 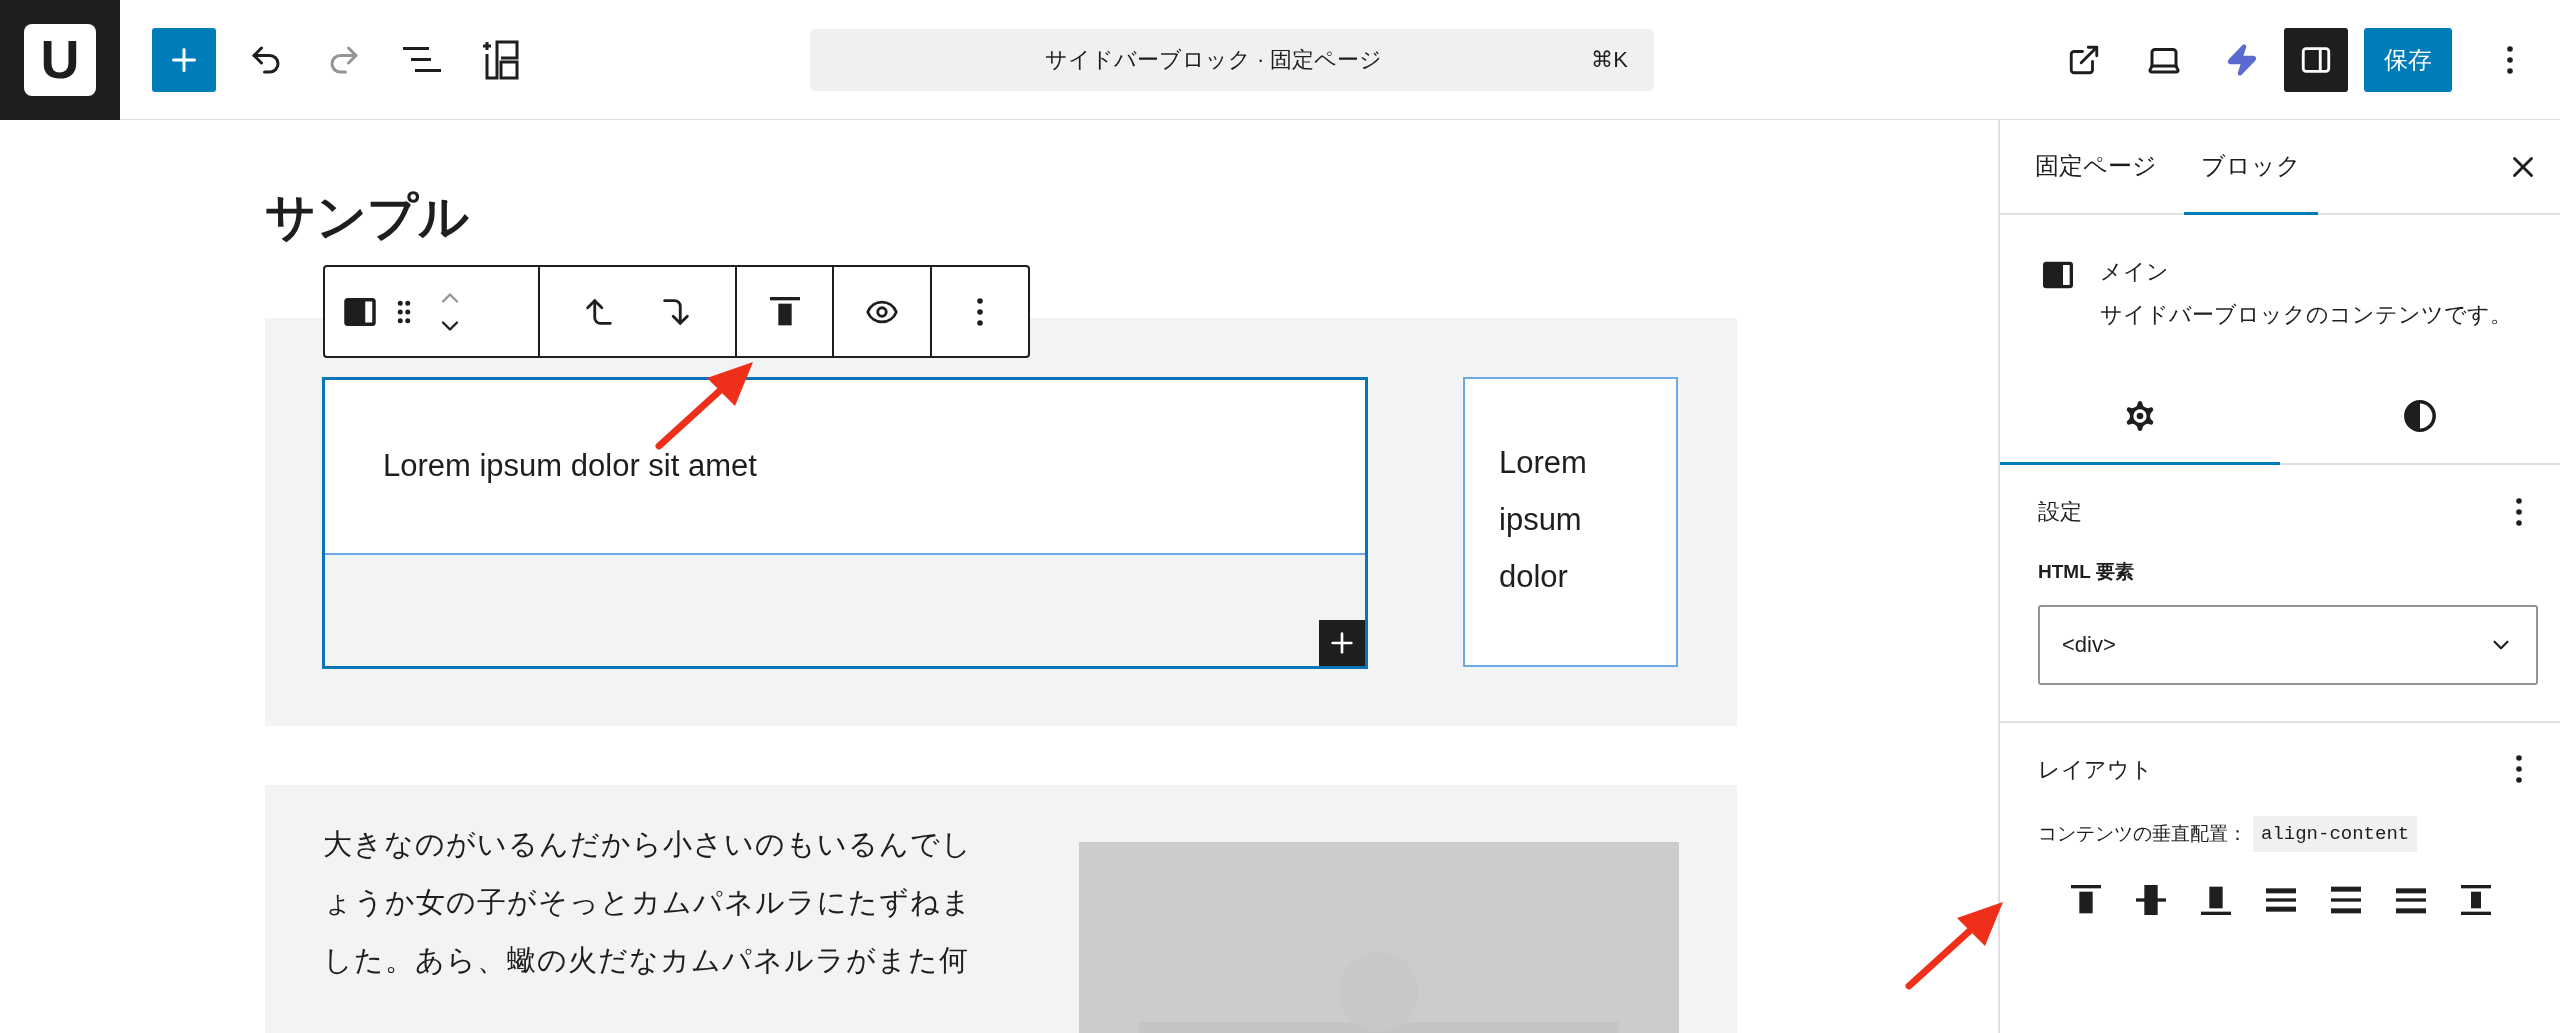 I want to click on block-name: メイン, so click(x=2134, y=272).